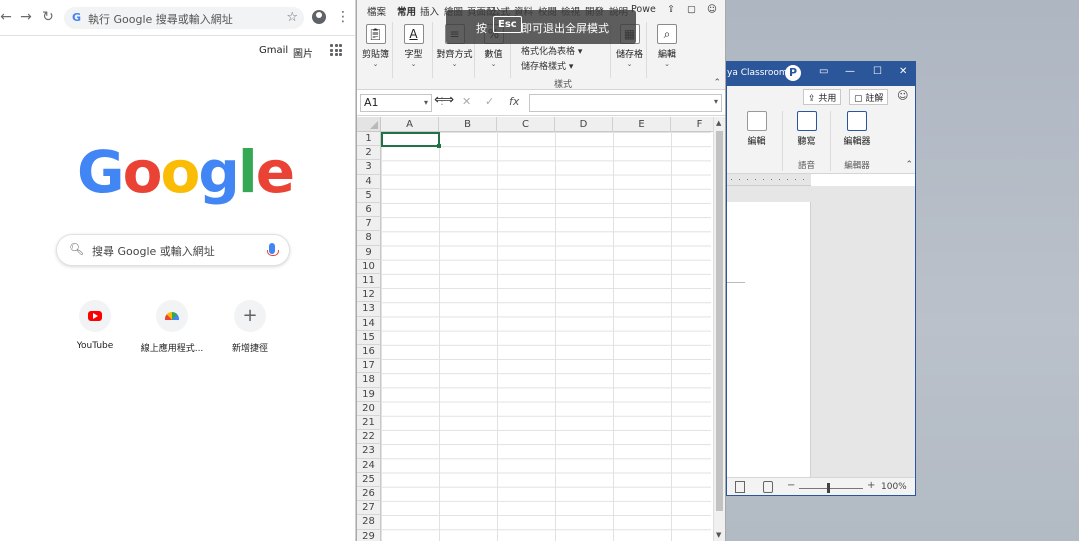  I want to click on row-header: 19, so click(369, 394).